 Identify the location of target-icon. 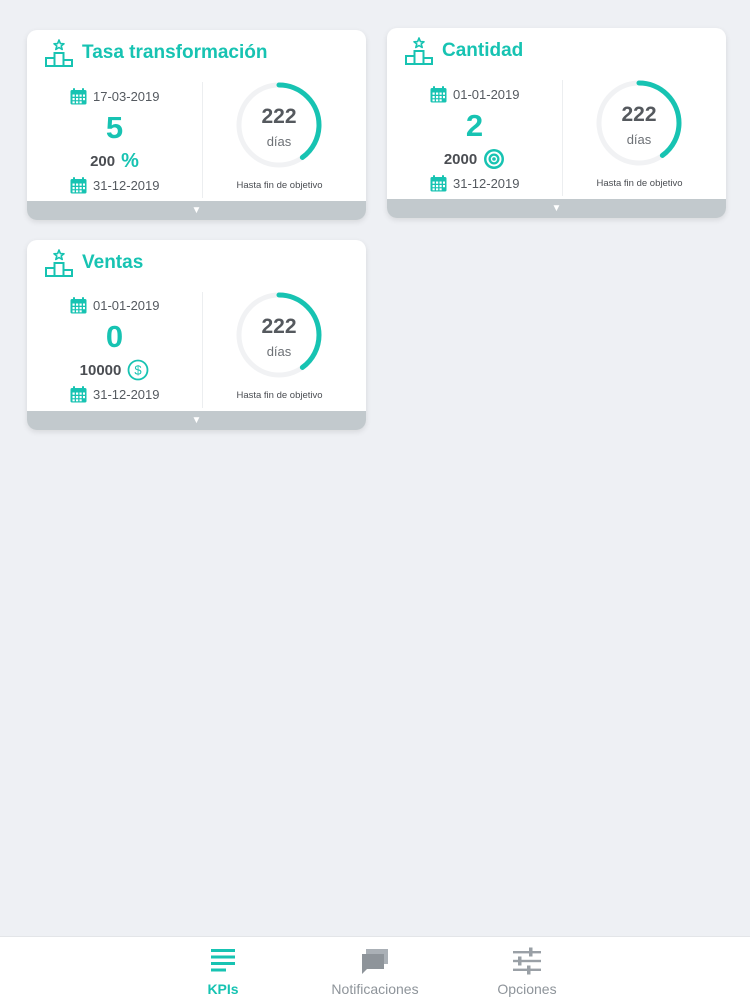
(494, 159).